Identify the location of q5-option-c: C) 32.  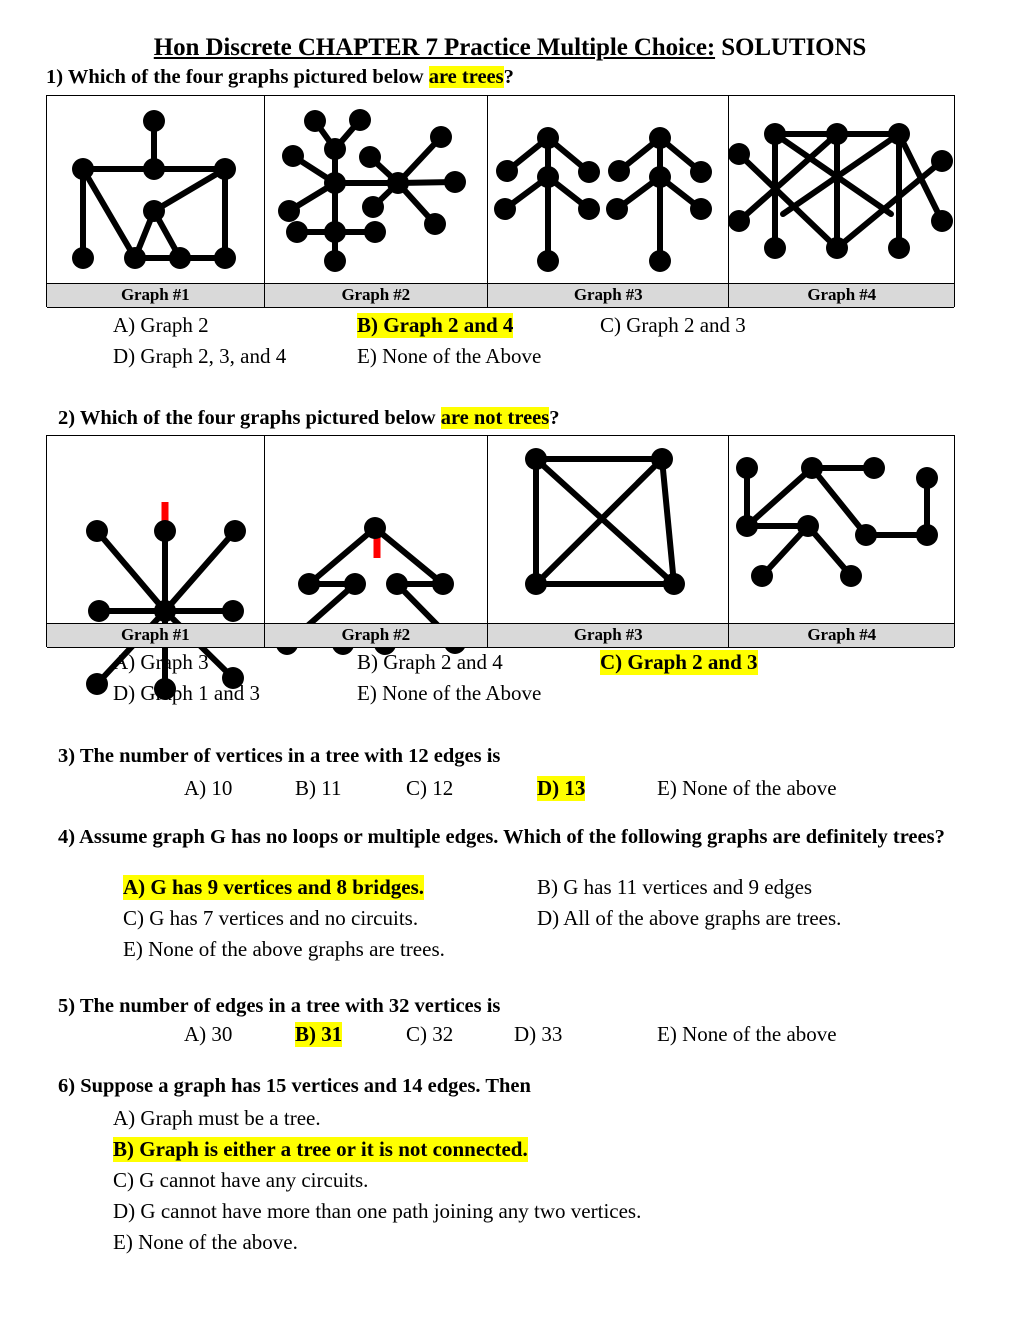
(429, 1034).